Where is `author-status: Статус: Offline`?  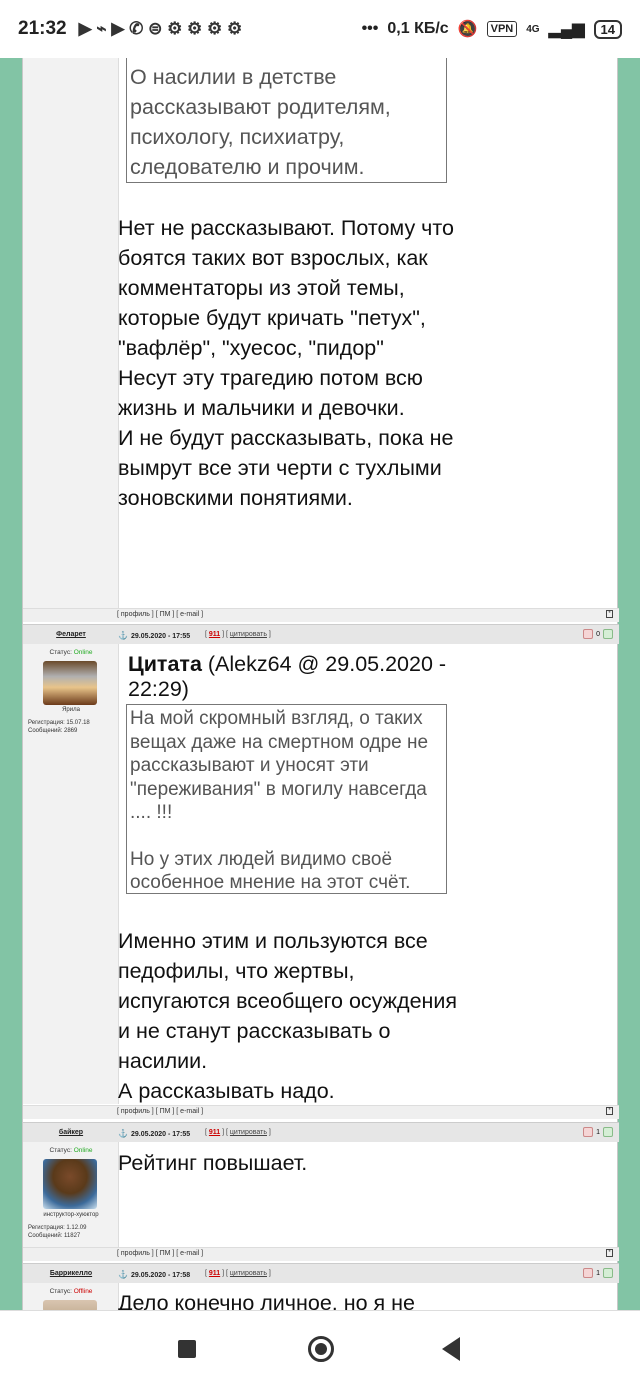 author-status: Статус: Offline is located at coordinates (71, 1291).